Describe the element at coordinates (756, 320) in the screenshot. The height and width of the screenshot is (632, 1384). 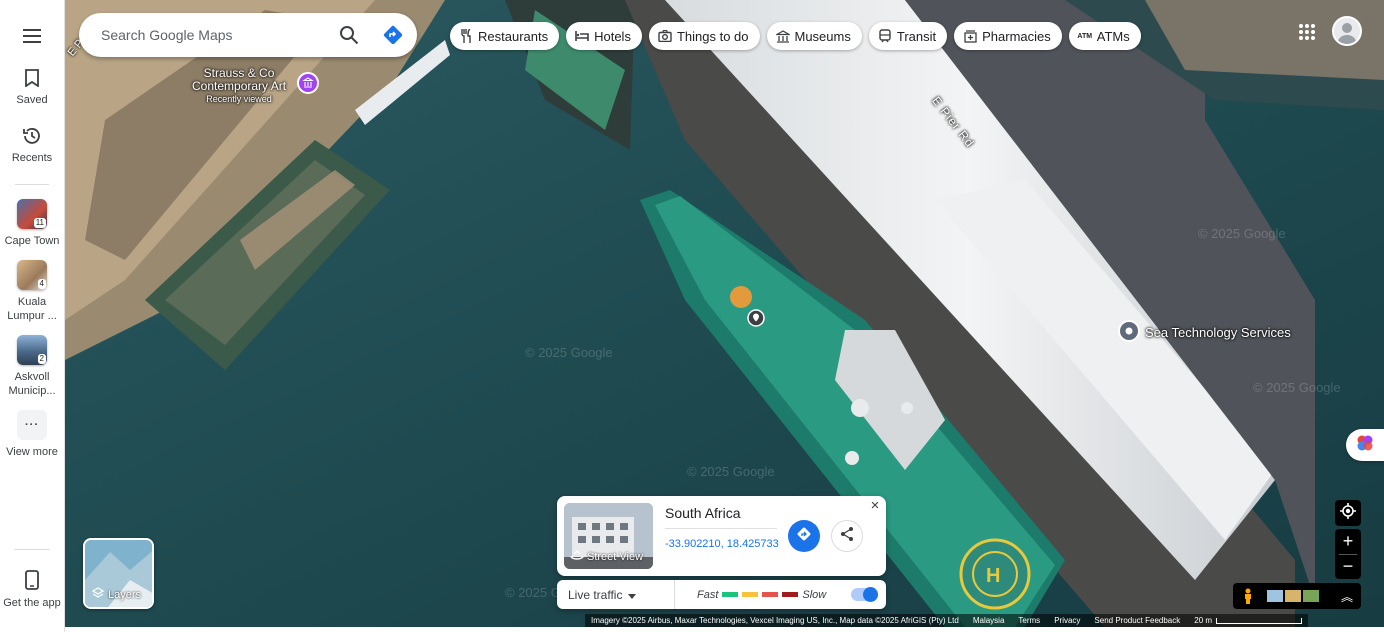
I see `location-pin-icon` at that location.